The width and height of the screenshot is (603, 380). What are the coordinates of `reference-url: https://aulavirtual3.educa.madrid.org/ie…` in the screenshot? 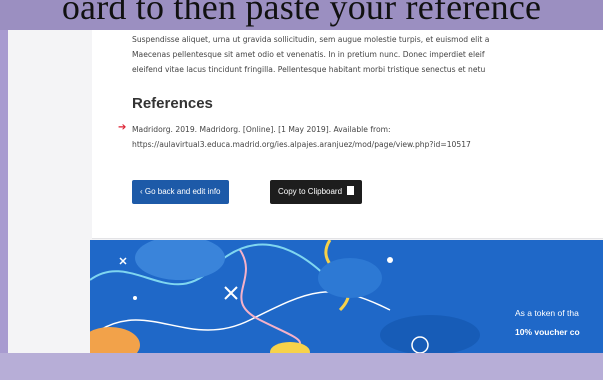 It's located at (301, 144).